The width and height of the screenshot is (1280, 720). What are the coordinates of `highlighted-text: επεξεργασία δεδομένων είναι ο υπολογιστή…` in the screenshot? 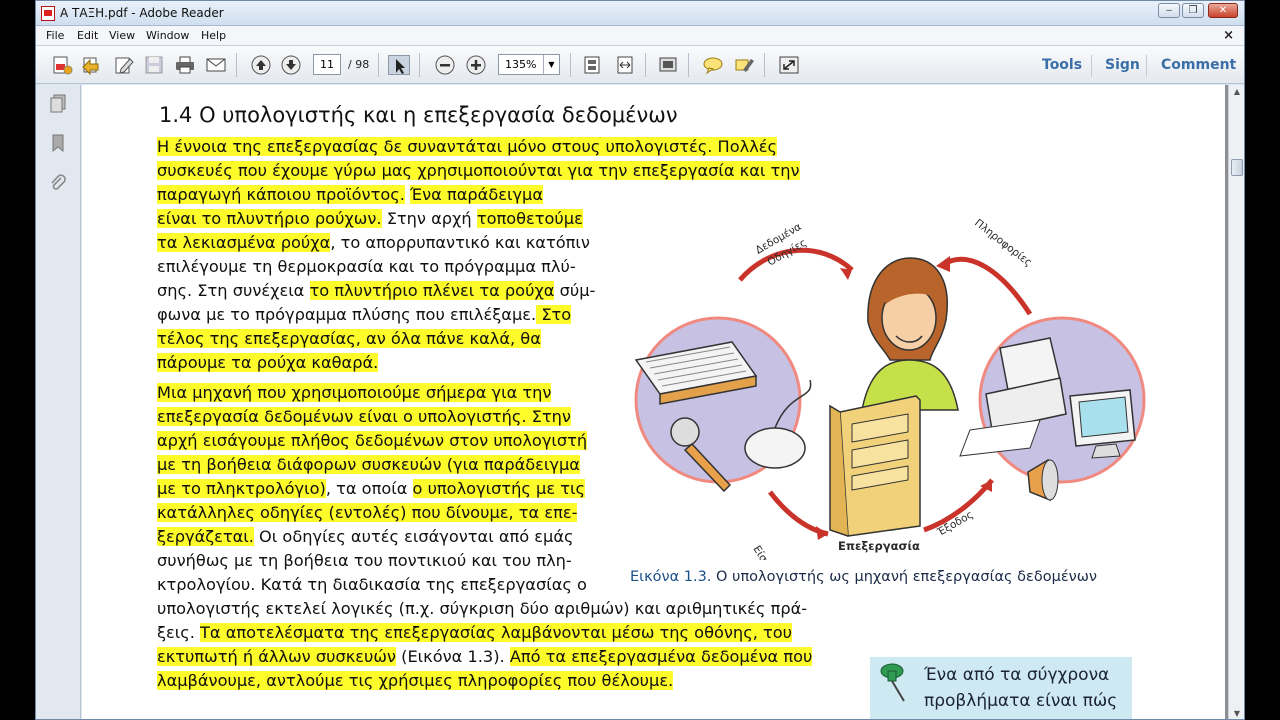 It's located at (364, 416).